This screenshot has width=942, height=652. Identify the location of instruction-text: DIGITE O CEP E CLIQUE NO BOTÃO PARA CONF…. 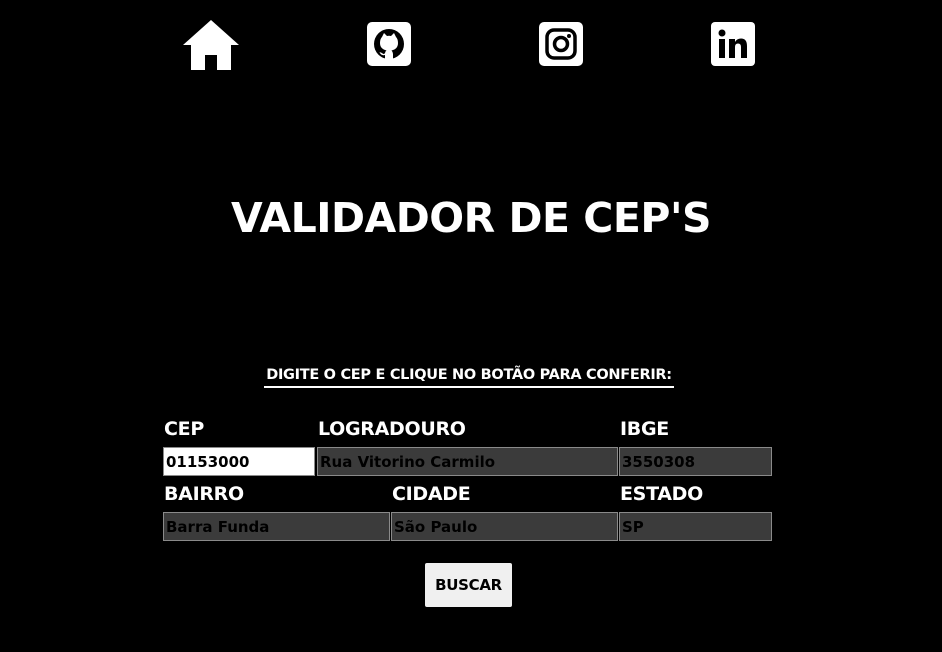
(469, 376).